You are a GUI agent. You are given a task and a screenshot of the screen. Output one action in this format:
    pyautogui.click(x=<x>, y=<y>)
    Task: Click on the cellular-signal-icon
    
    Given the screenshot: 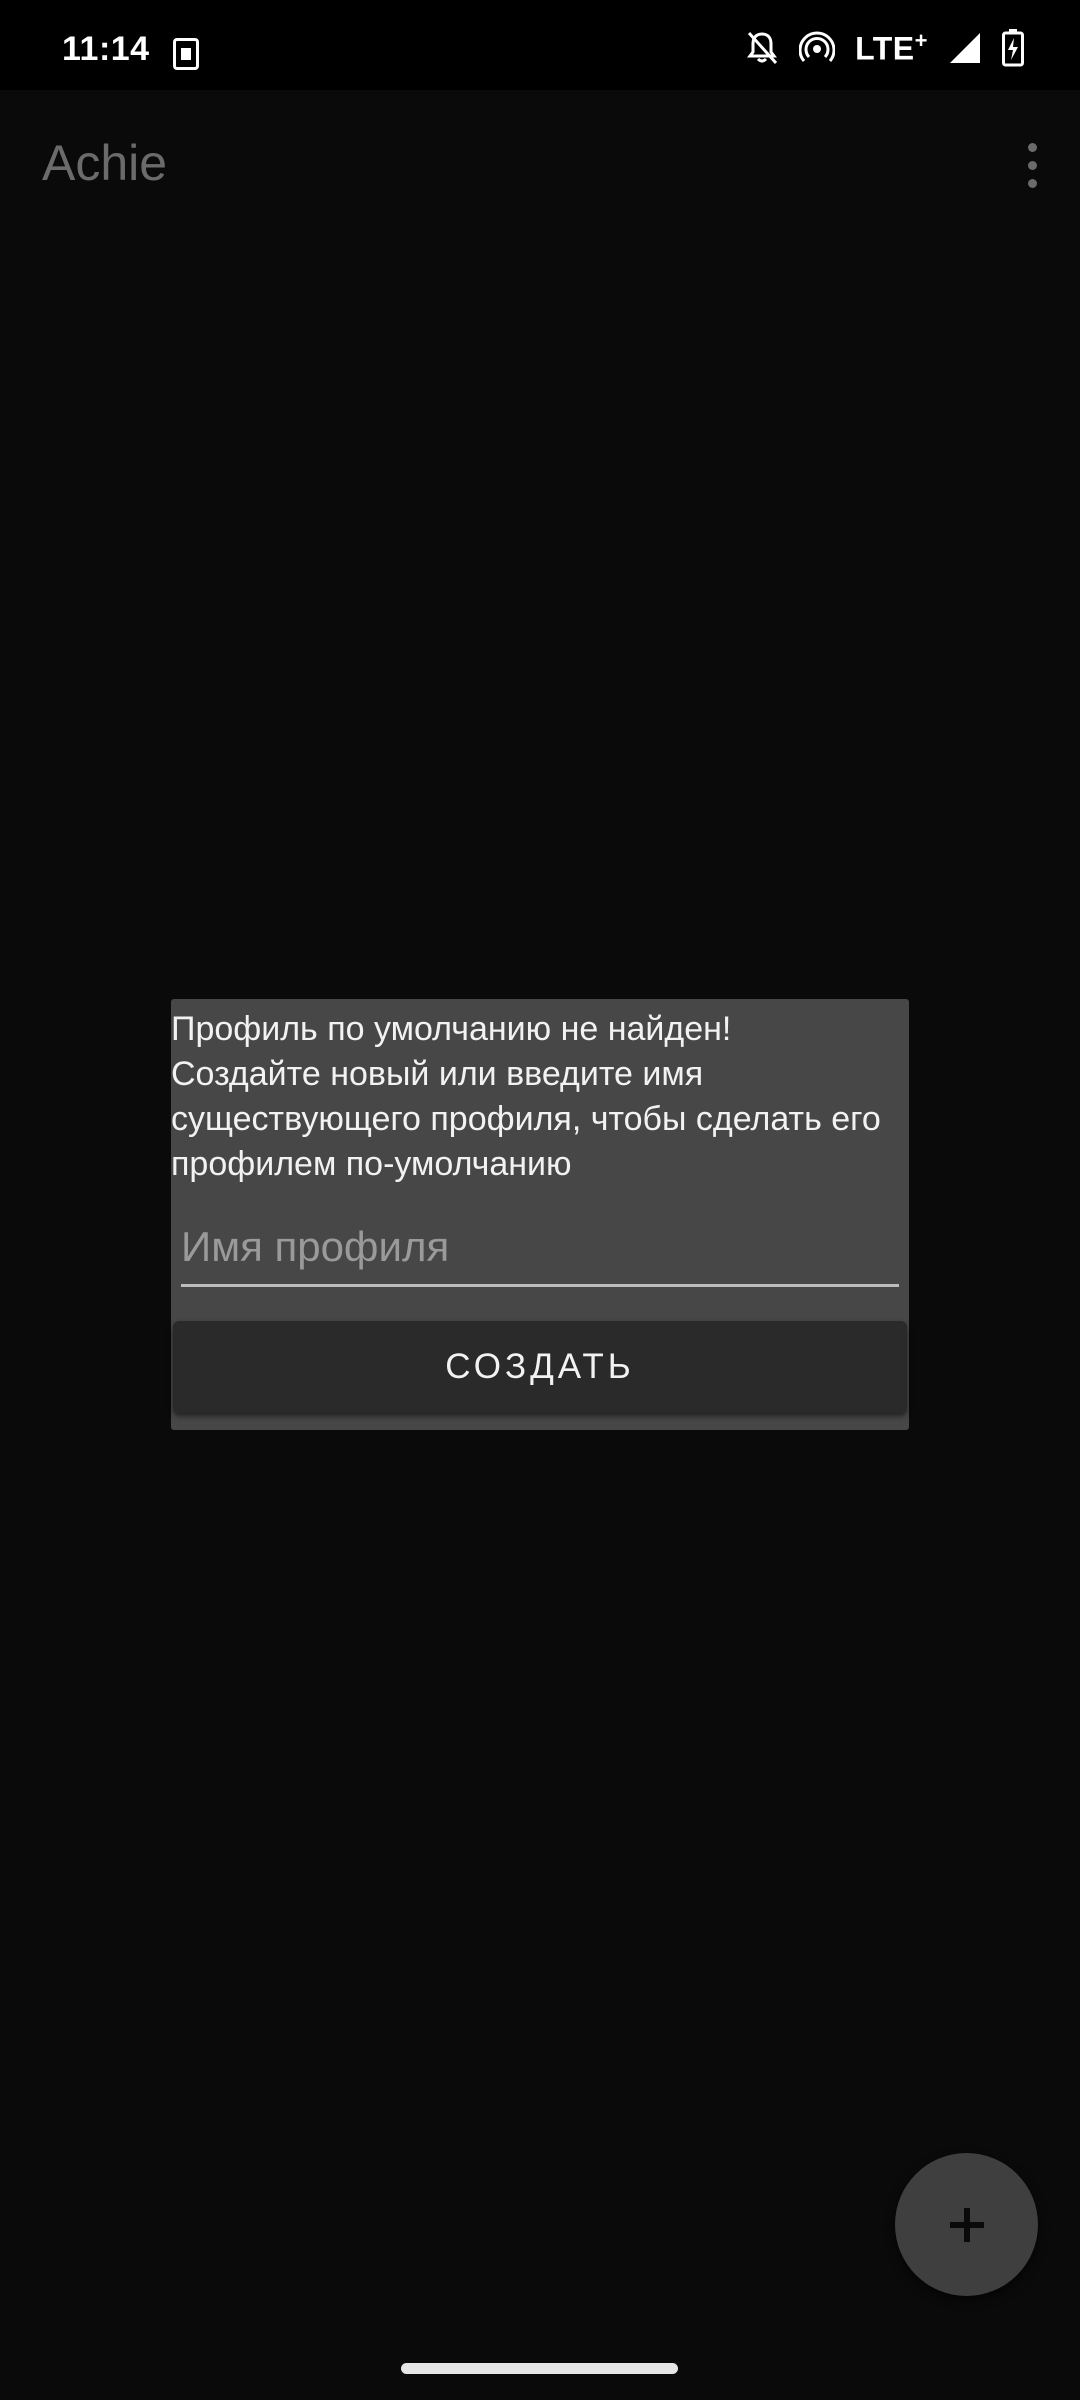 What is the action you would take?
    pyautogui.click(x=965, y=48)
    